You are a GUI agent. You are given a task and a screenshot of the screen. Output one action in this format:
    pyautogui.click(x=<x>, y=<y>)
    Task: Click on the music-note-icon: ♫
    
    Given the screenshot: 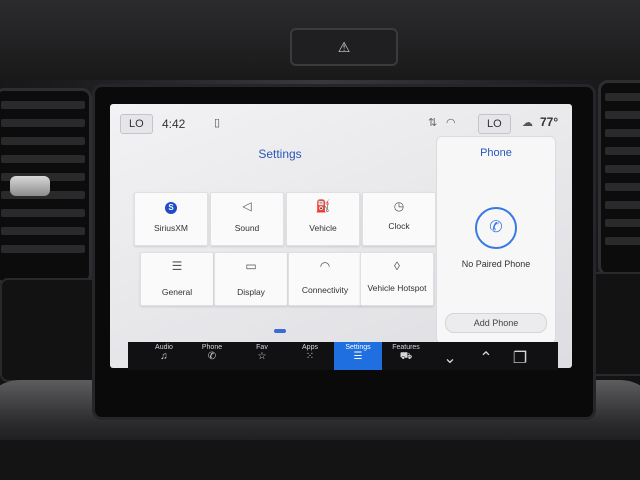 What is the action you would take?
    pyautogui.click(x=164, y=356)
    